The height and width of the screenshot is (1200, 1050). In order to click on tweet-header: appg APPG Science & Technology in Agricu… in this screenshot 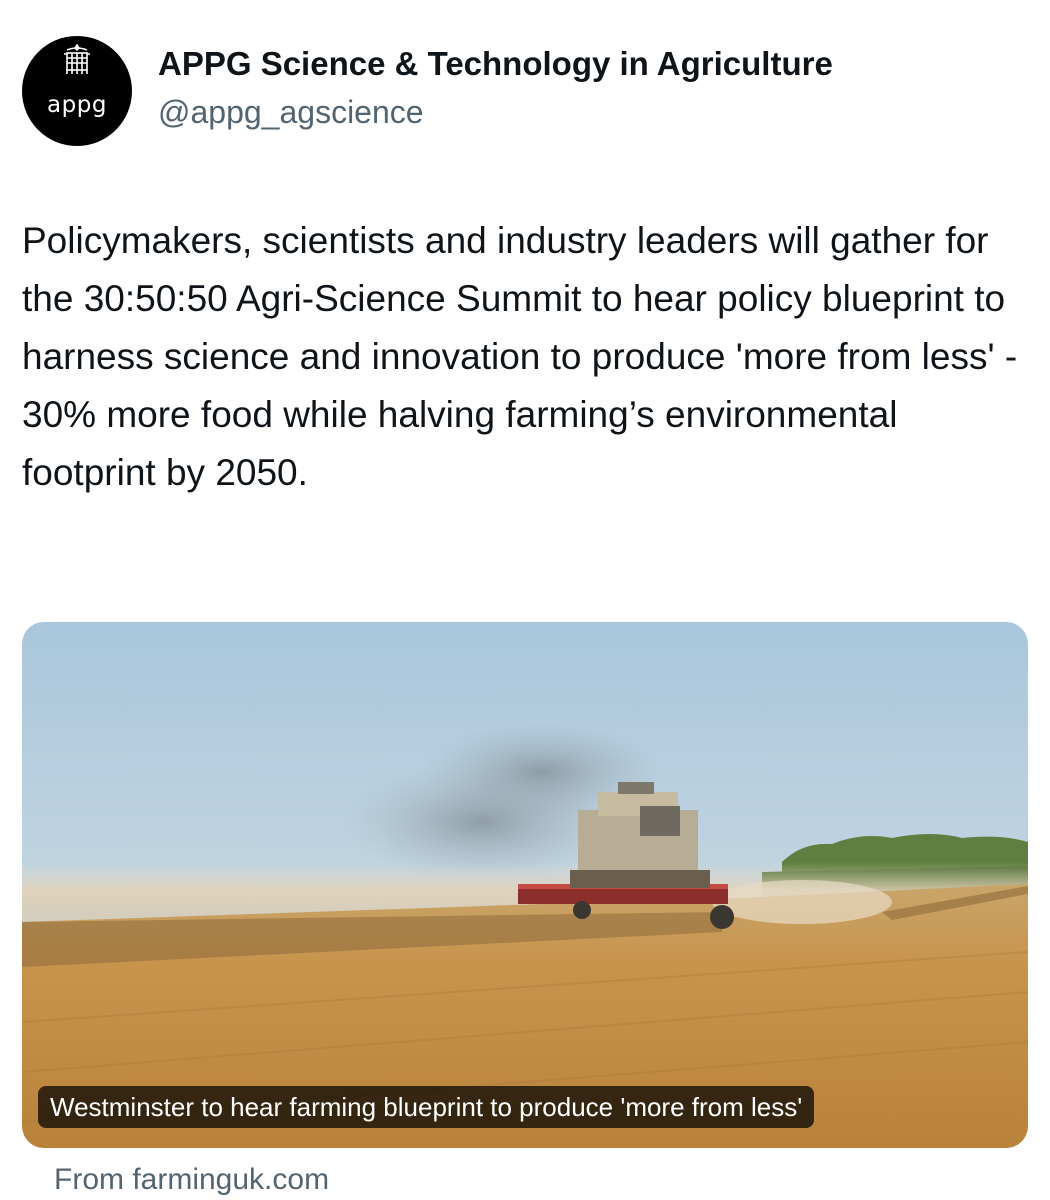, I will do `click(522, 91)`.